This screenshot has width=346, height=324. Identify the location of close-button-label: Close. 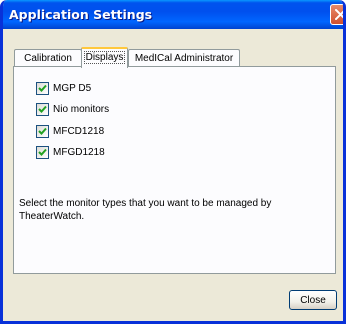
(313, 300).